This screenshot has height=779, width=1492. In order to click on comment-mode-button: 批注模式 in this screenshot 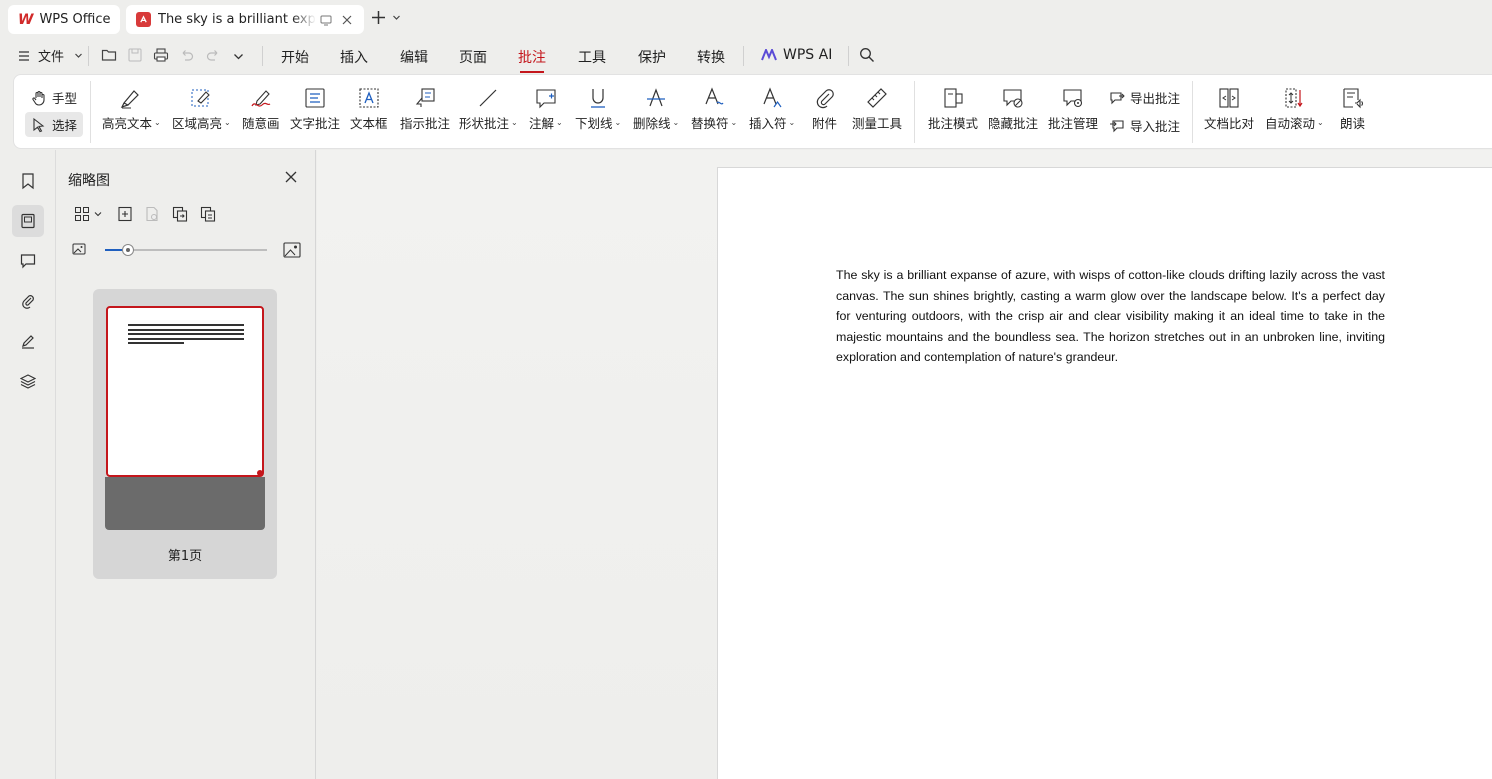, I will do `click(953, 107)`.